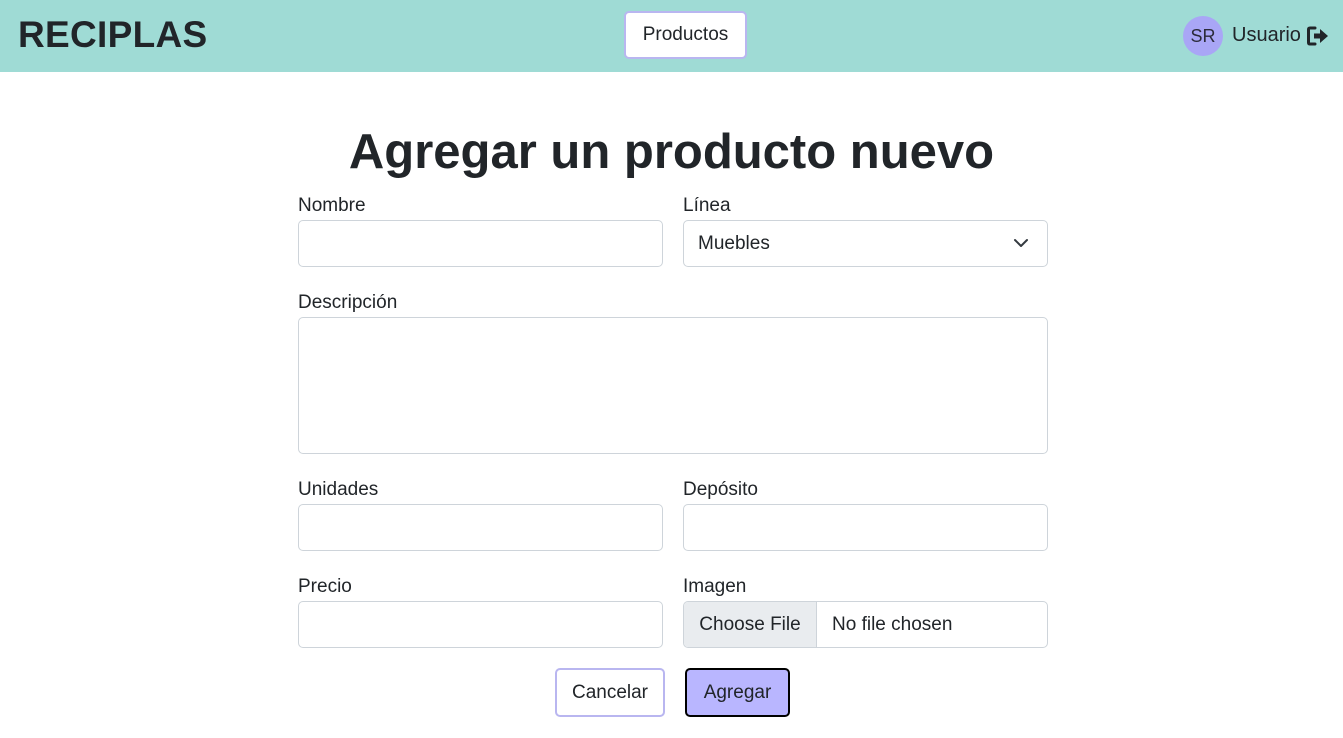 This screenshot has width=1343, height=738. I want to click on nombre-label: Nombre, so click(332, 205).